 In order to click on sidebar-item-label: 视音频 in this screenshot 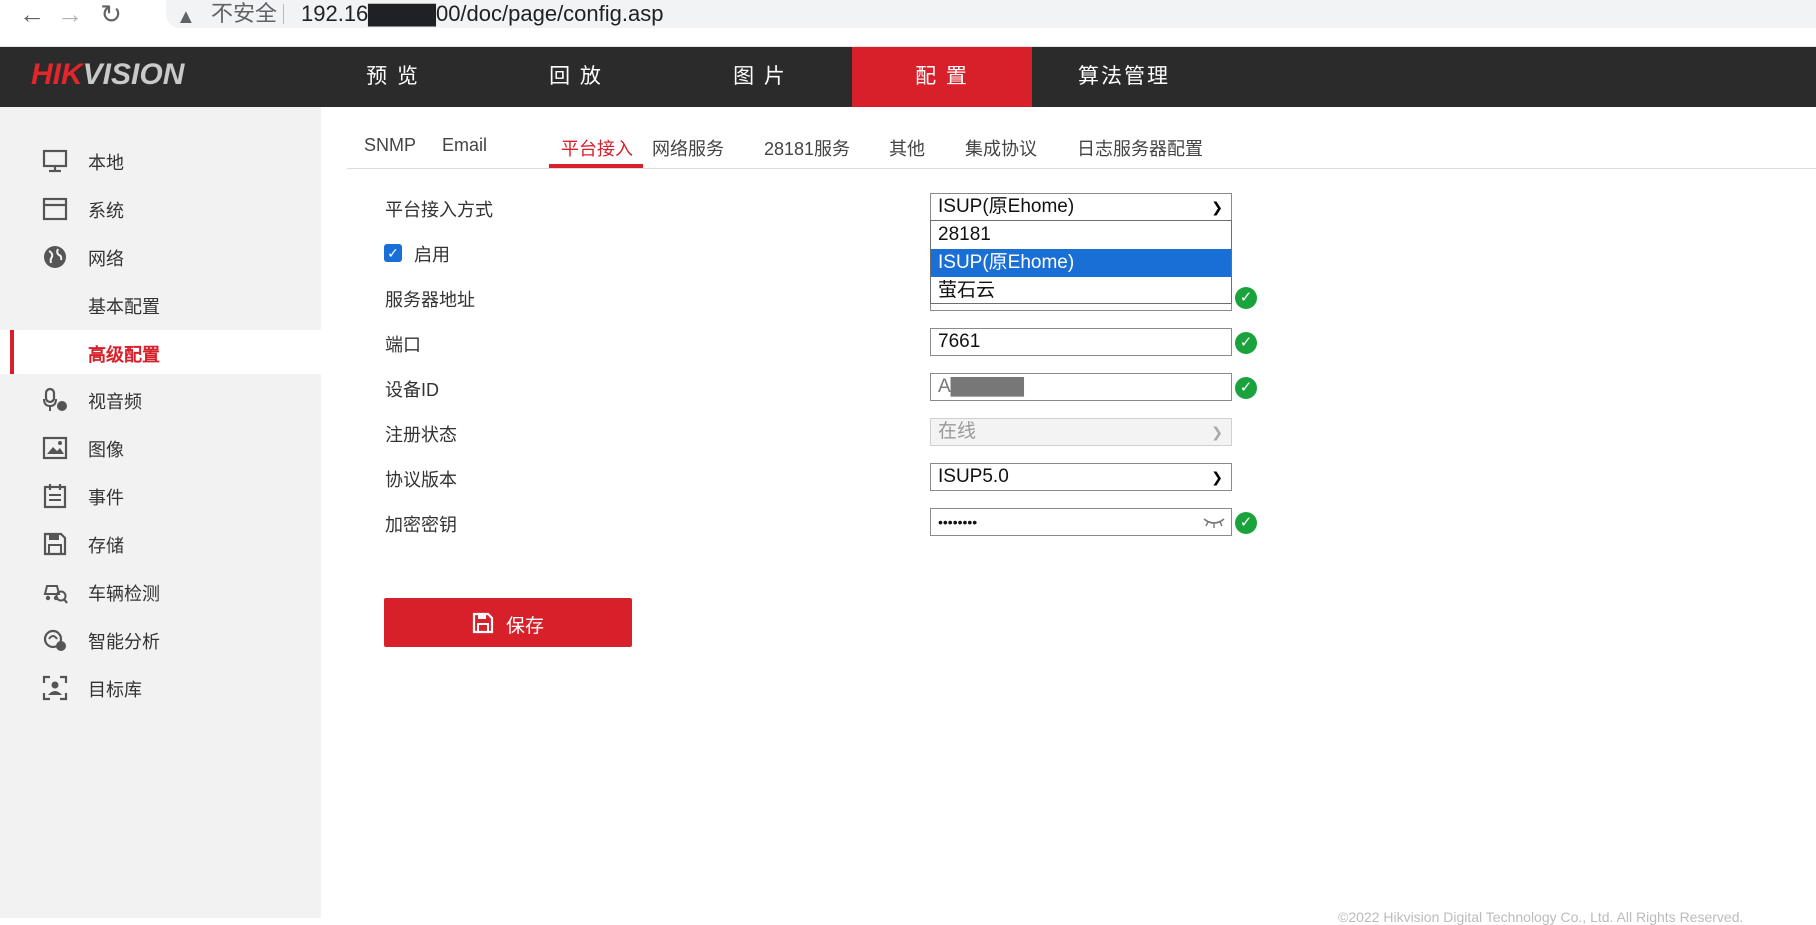, I will do `click(115, 402)`.